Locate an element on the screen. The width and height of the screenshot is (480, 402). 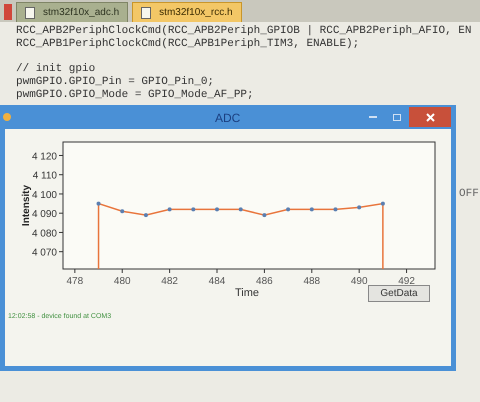
window-title: ADC is located at coordinates (227, 118).